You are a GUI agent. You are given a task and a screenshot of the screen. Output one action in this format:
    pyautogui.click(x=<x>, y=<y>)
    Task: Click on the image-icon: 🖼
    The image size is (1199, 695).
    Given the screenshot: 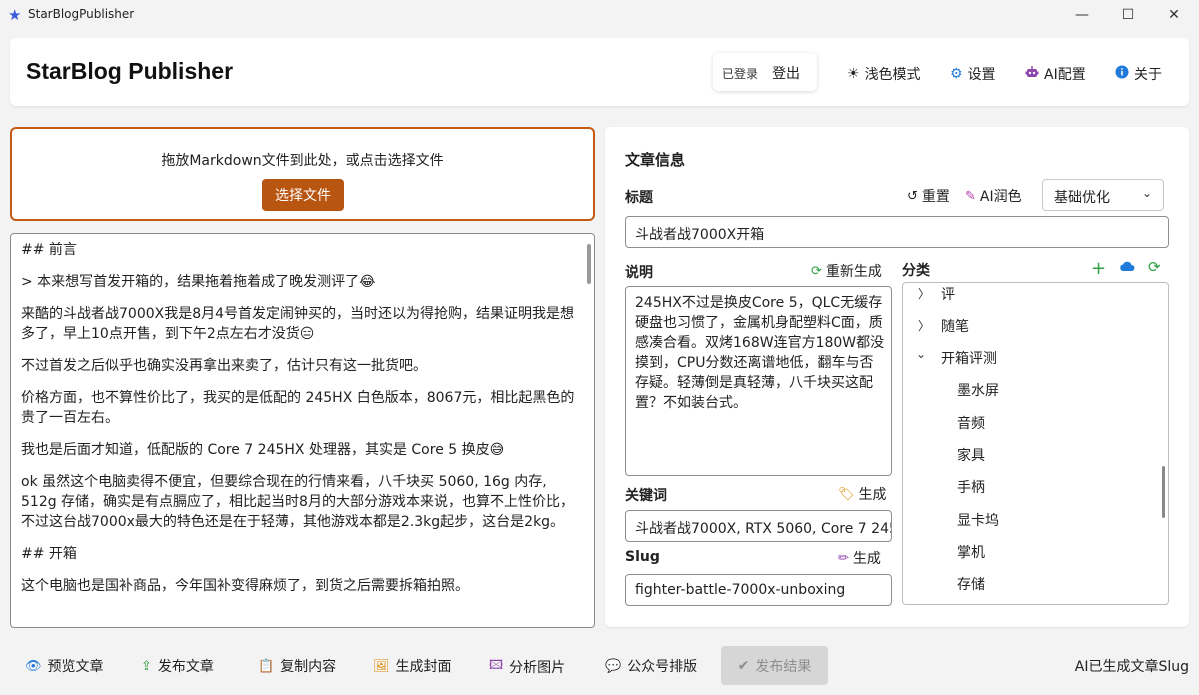 What is the action you would take?
    pyautogui.click(x=381, y=666)
    